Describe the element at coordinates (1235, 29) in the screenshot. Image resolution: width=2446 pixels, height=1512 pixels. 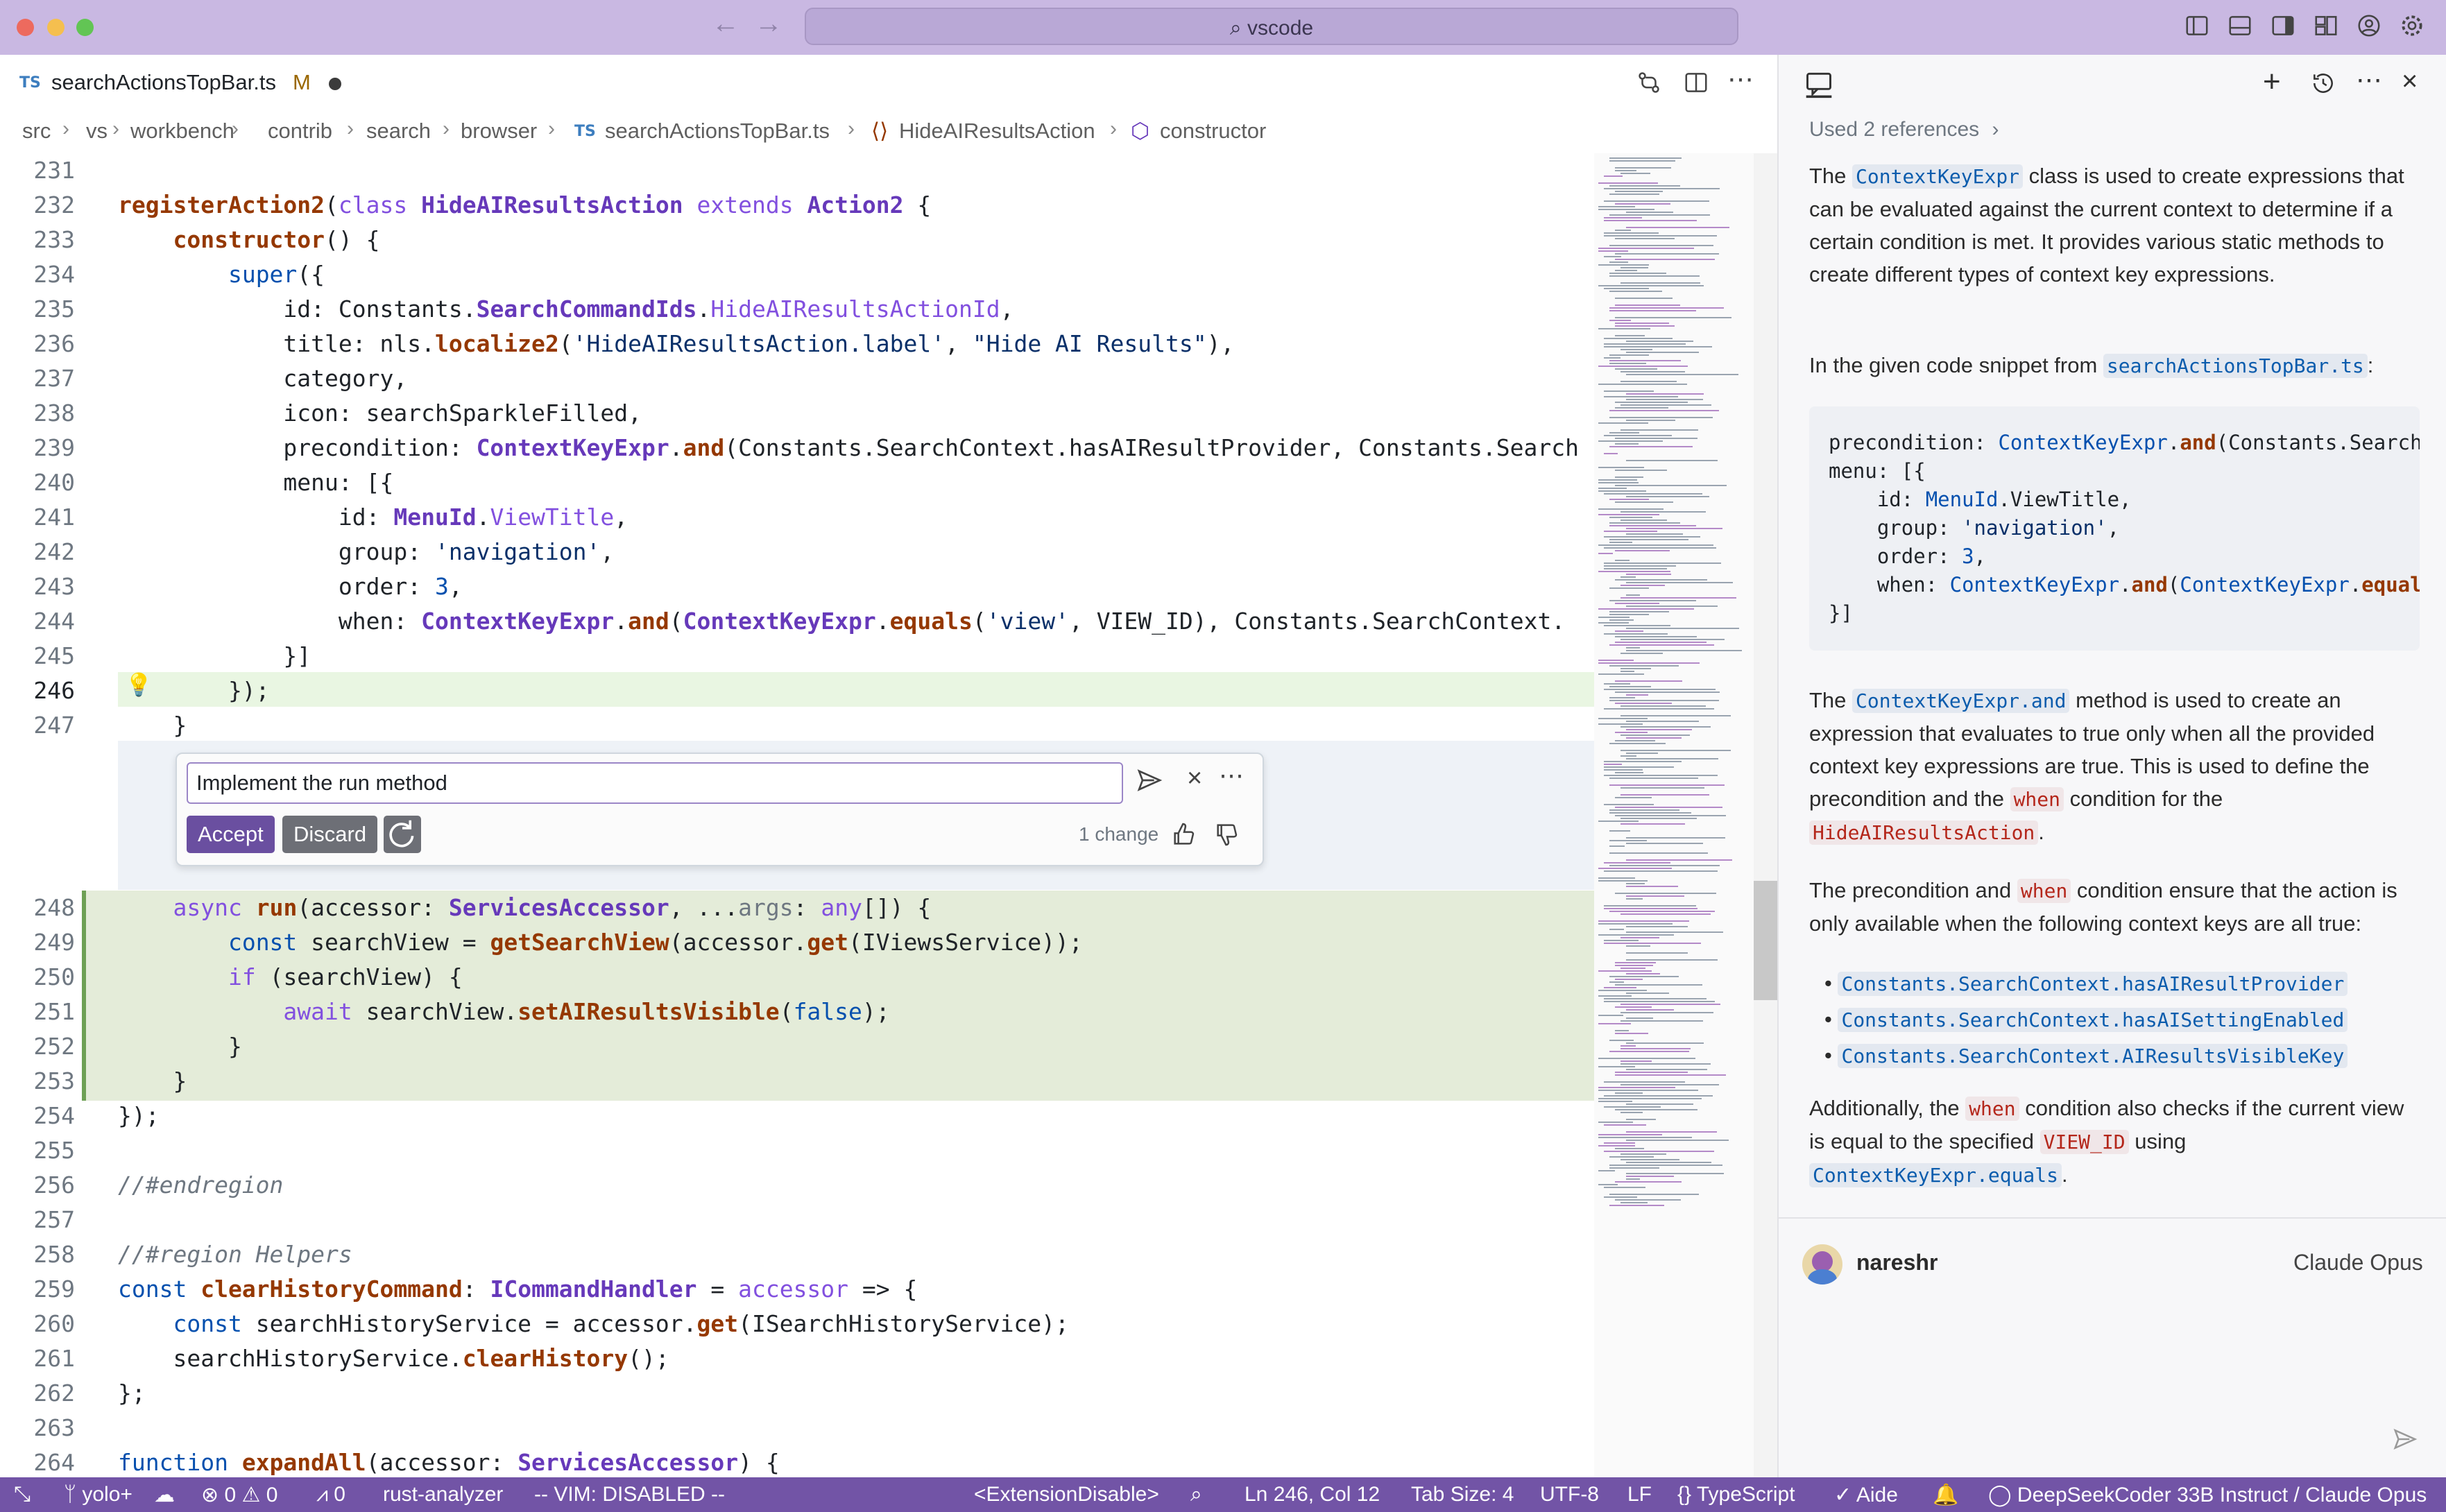
I see `search-icon: ⌕` at that location.